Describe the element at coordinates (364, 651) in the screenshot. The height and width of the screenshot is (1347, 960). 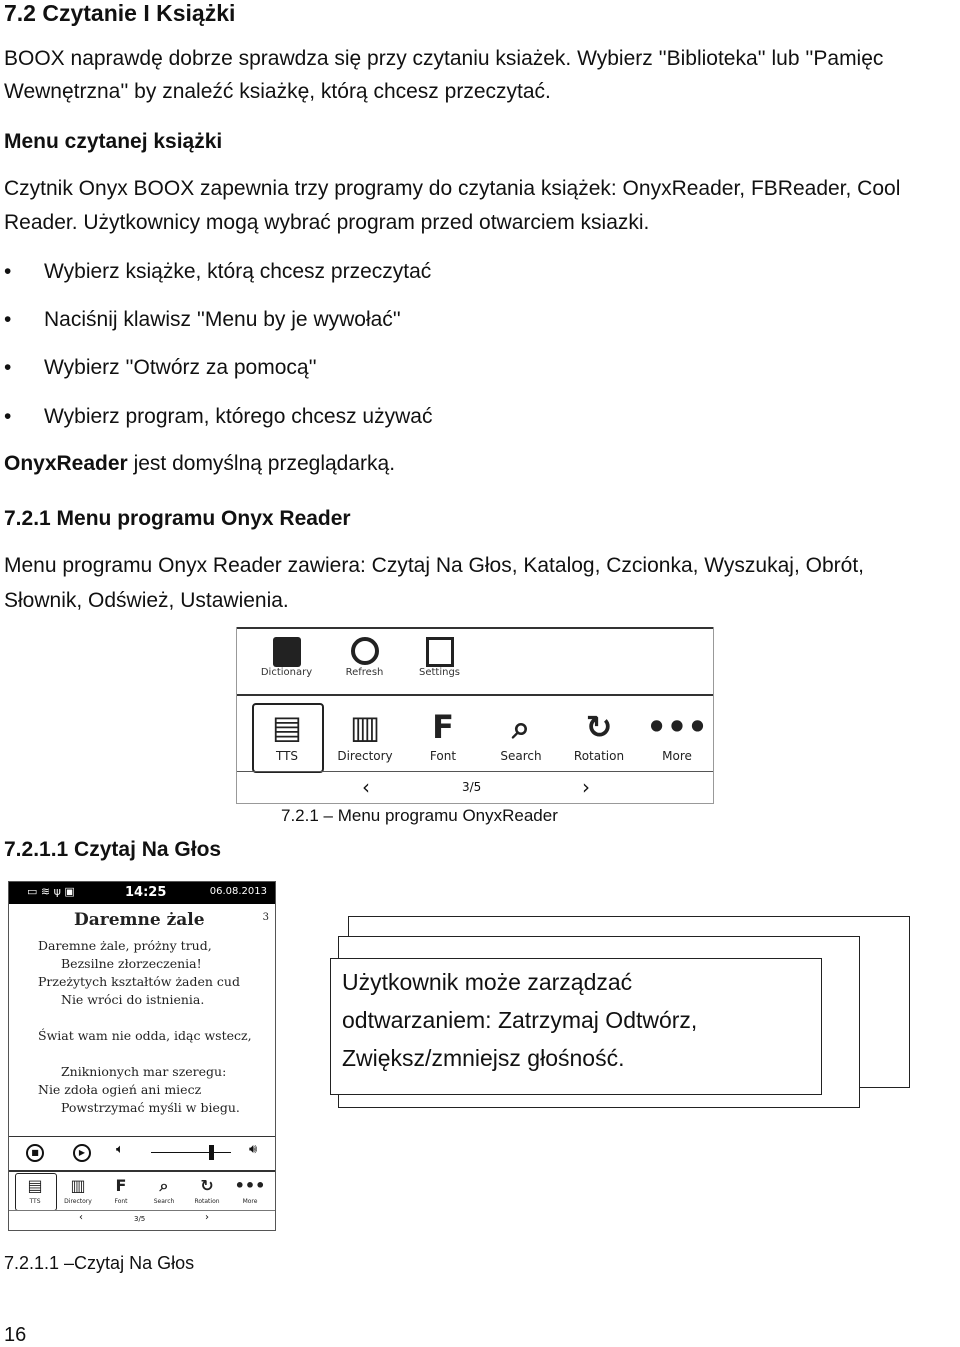
I see `refresh-icon` at that location.